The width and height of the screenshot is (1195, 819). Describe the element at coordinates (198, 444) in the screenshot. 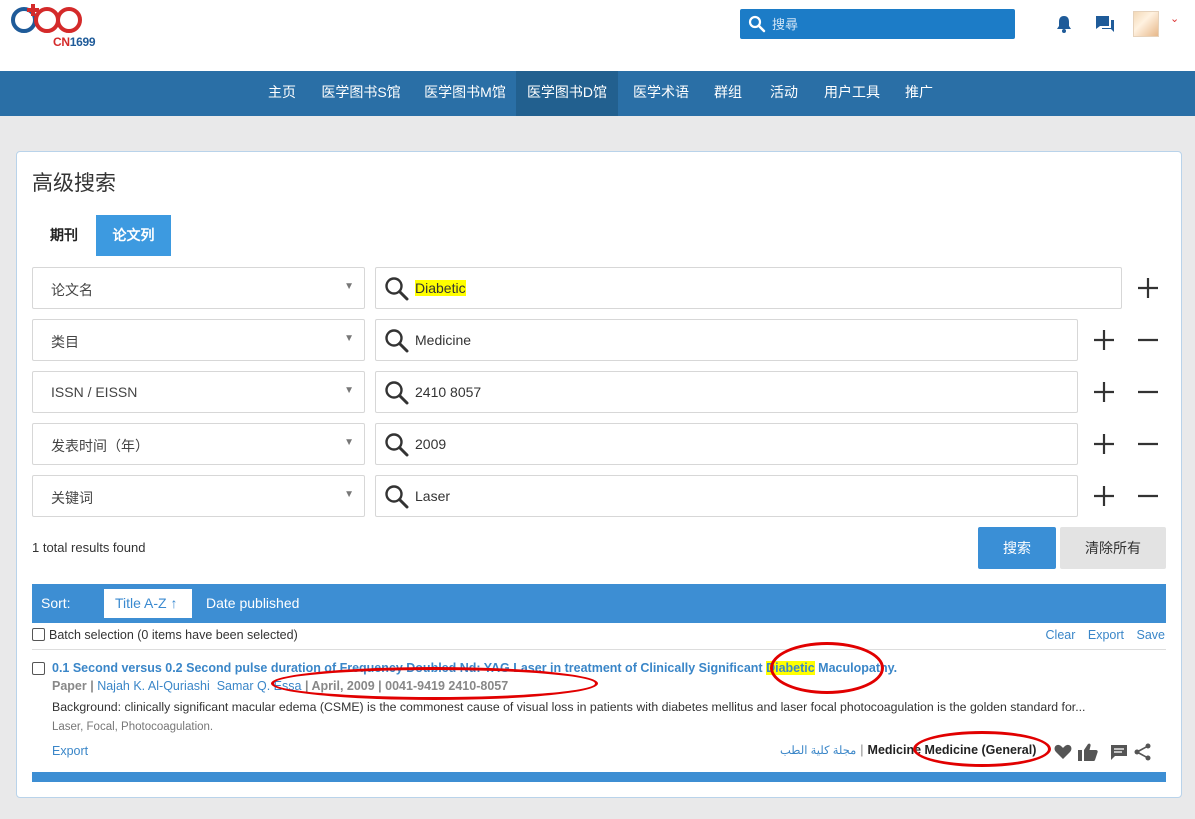

I see `field-select: 发表时间（年） ▼` at that location.